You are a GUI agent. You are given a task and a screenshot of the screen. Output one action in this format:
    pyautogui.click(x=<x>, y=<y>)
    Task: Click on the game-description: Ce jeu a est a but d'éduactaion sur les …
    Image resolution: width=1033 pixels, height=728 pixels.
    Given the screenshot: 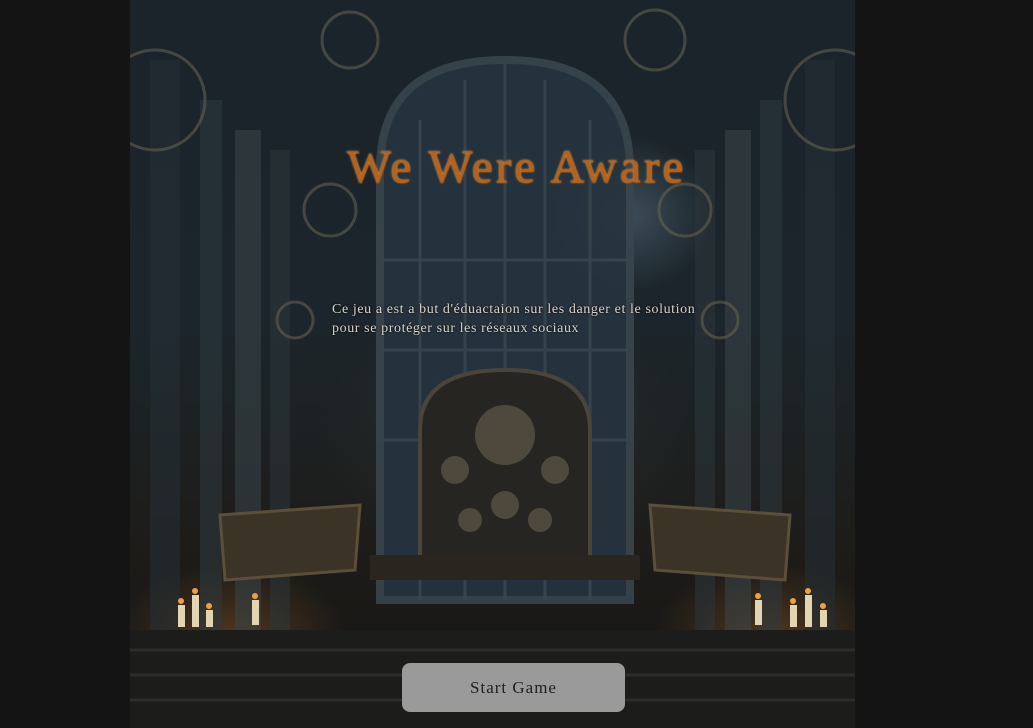 What is the action you would take?
    pyautogui.click(x=514, y=319)
    